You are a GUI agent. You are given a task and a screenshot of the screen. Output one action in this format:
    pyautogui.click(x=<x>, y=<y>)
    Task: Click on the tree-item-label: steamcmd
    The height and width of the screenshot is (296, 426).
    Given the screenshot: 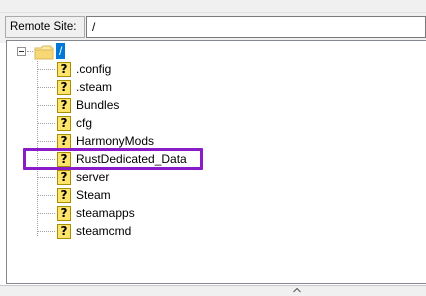 What is the action you would take?
    pyautogui.click(x=103, y=231)
    